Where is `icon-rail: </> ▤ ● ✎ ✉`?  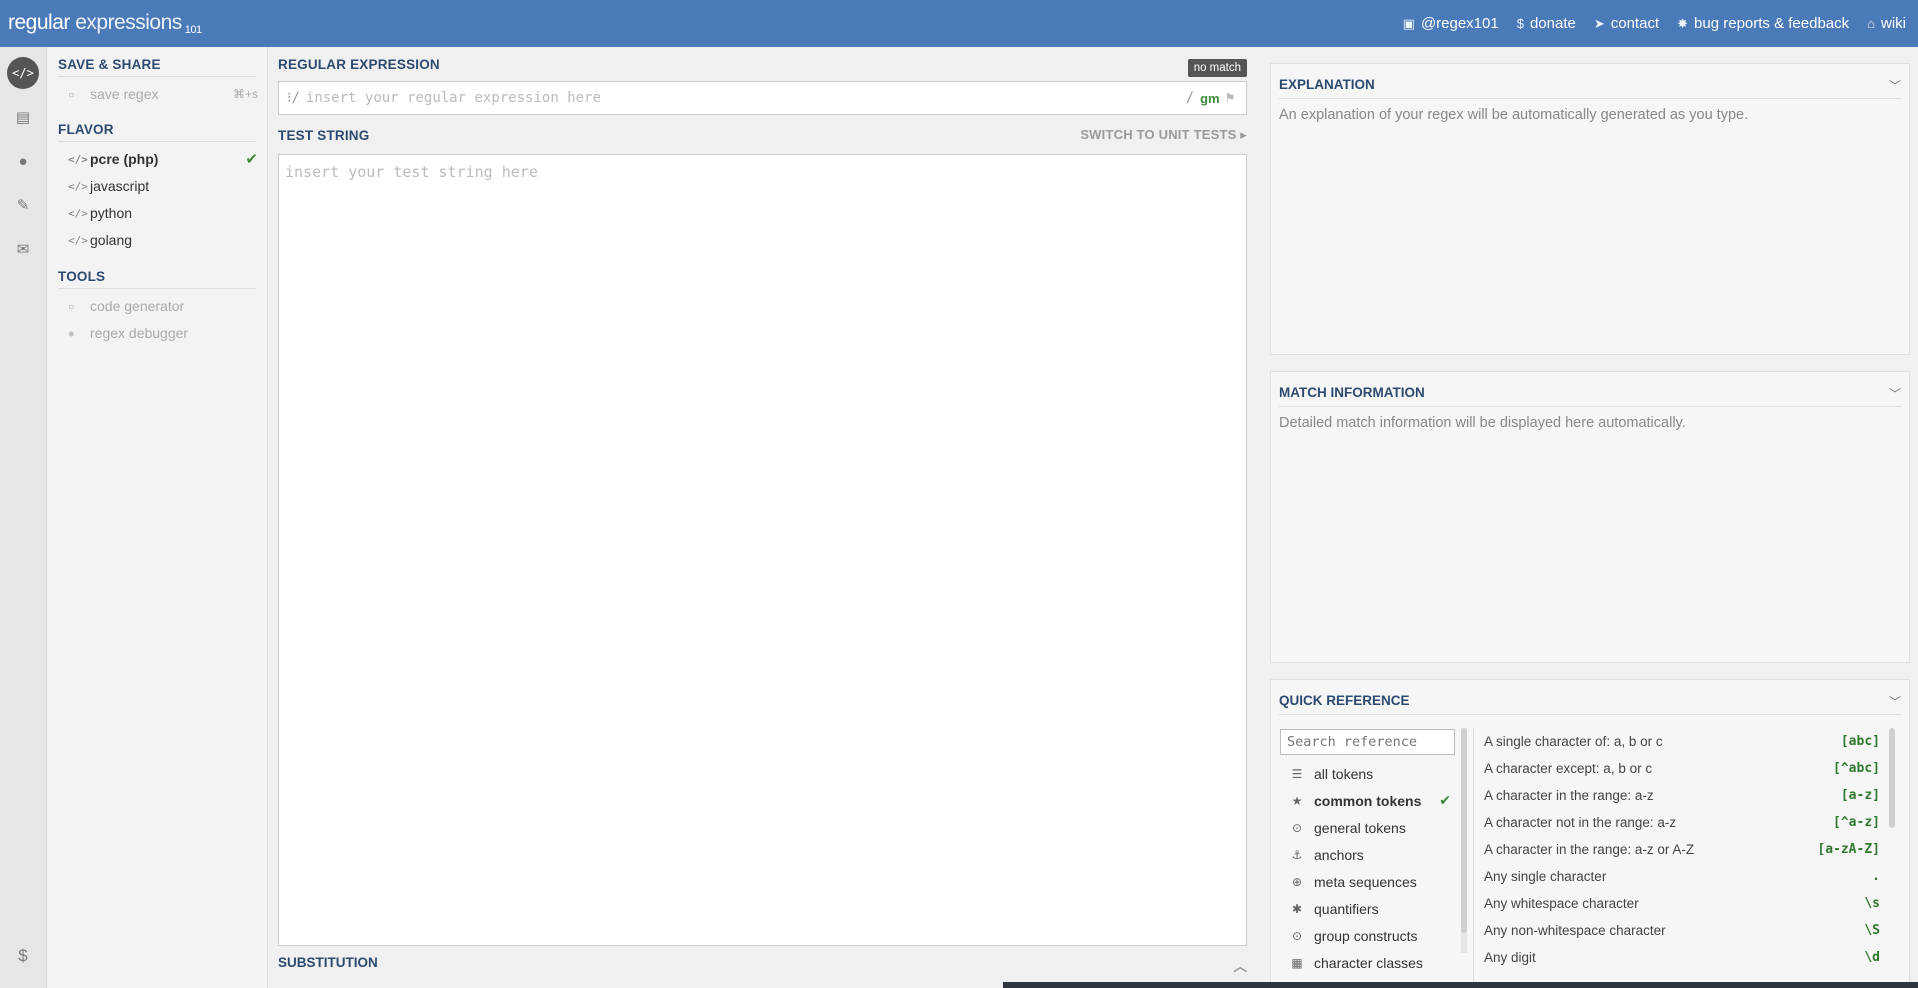 icon-rail: </> ▤ ● ✎ ✉ is located at coordinates (23, 517).